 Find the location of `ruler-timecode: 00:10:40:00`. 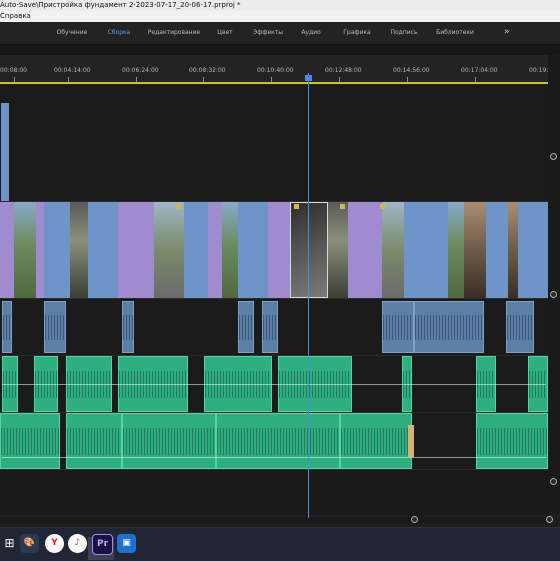

ruler-timecode: 00:10:40:00 is located at coordinates (275, 70).